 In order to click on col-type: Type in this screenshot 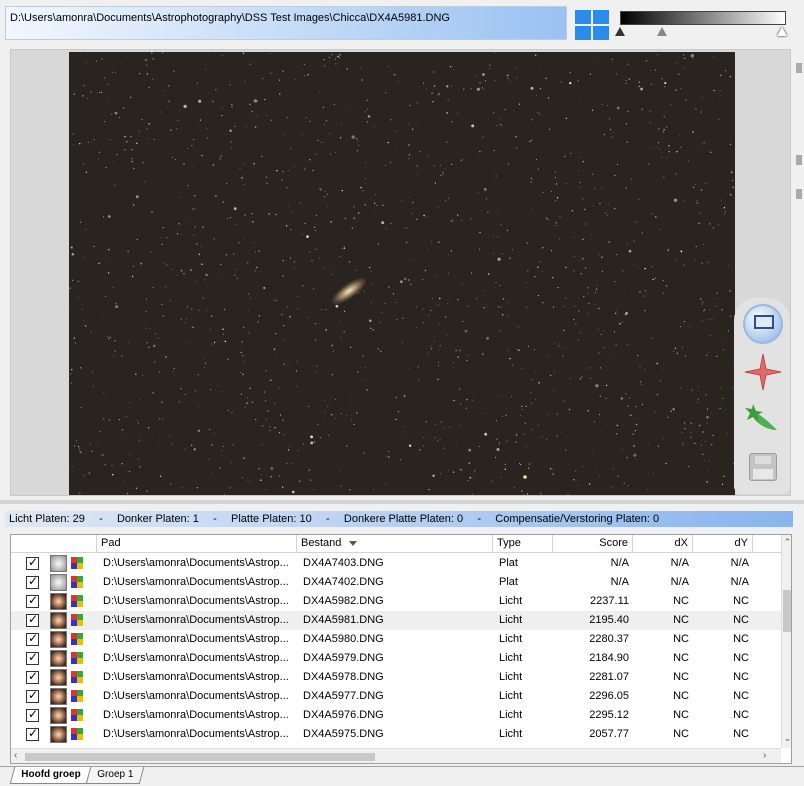, I will do `click(523, 544)`.